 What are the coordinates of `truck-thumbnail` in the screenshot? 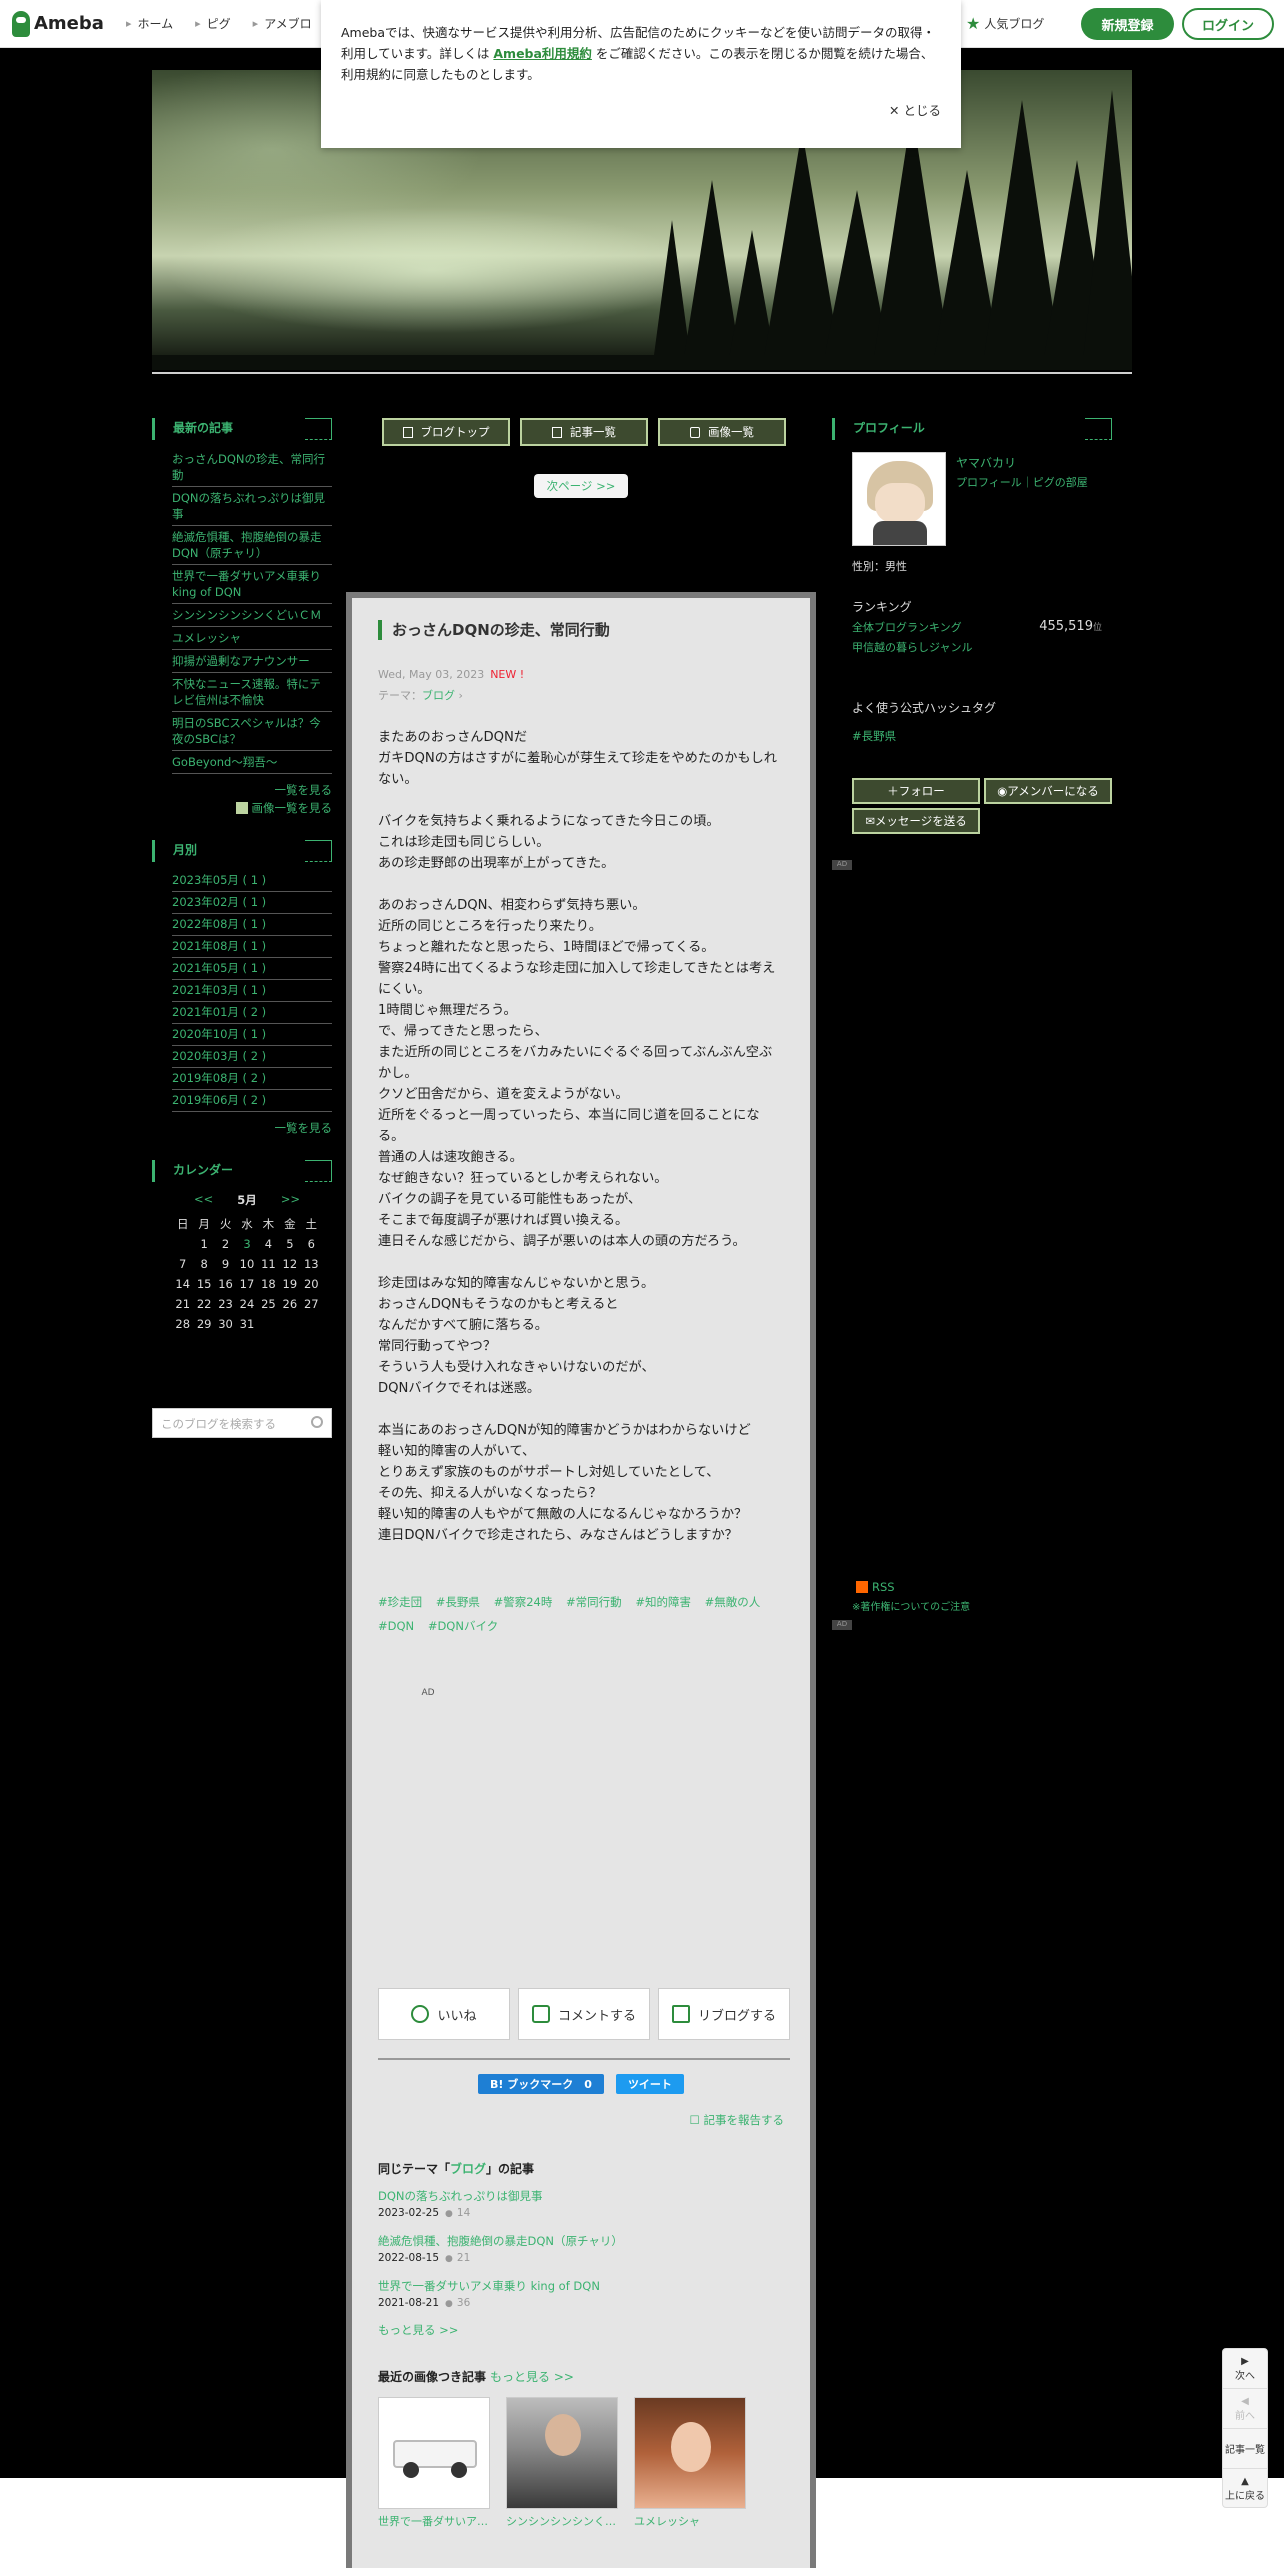 It's located at (434, 2453).